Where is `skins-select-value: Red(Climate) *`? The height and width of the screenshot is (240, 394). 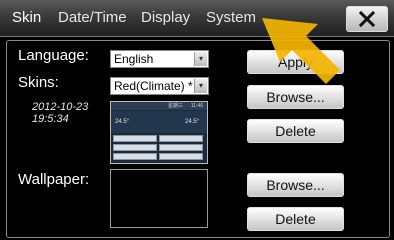
skins-select-value: Red(Climate) * is located at coordinates (153, 86).